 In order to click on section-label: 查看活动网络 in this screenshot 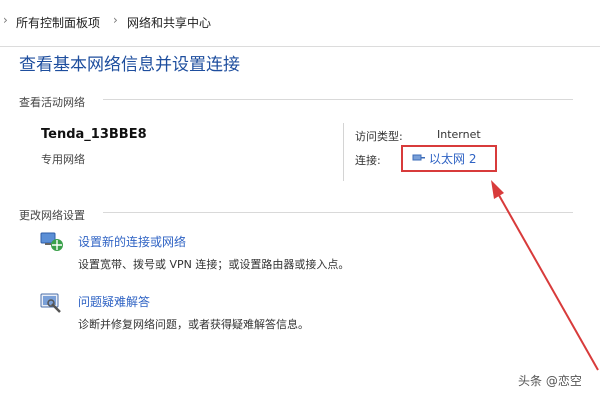, I will do `click(55, 102)`.